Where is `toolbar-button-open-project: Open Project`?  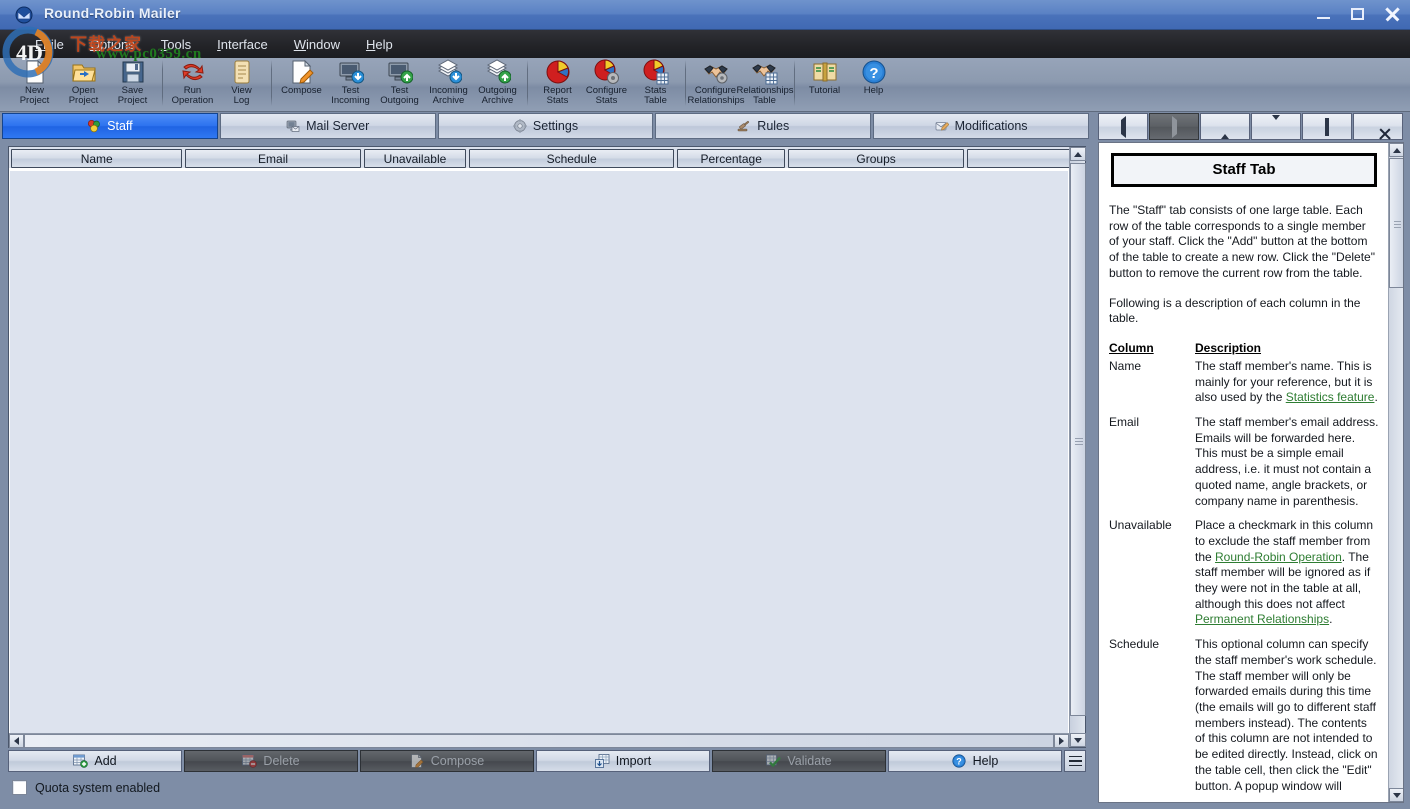
toolbar-button-open-project: Open Project is located at coordinates (83, 84).